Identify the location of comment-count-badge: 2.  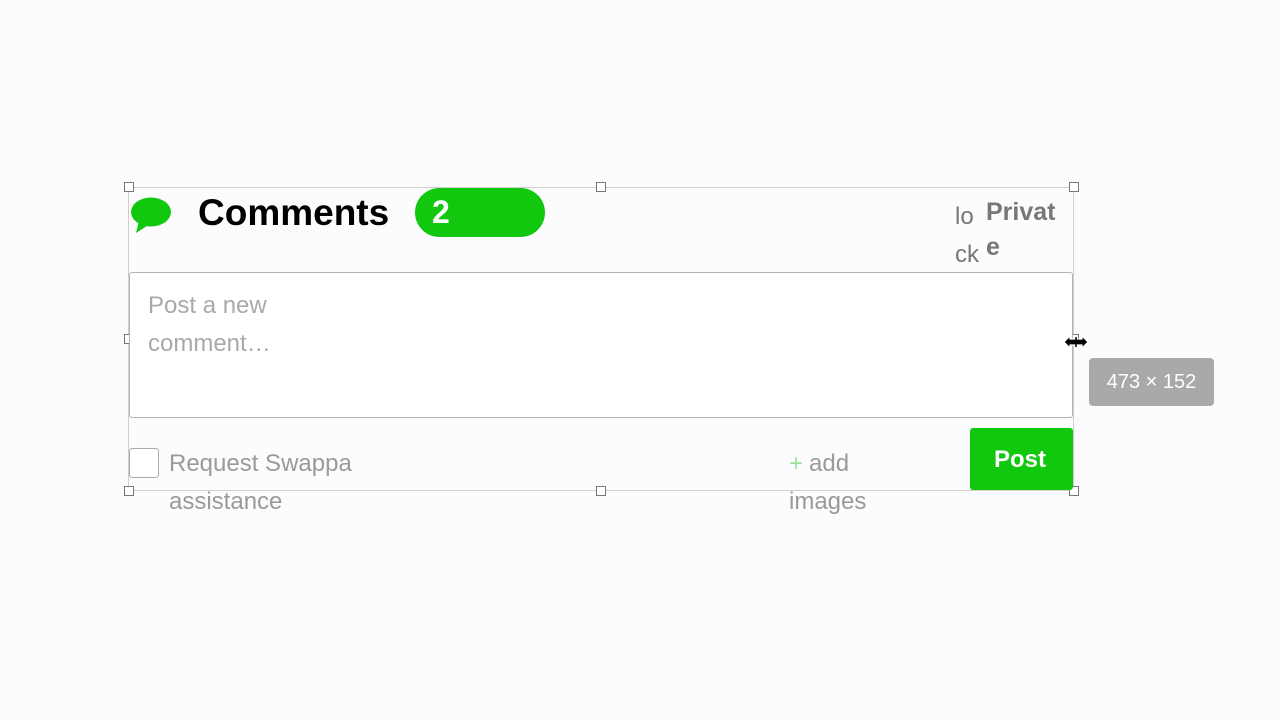
(480, 212).